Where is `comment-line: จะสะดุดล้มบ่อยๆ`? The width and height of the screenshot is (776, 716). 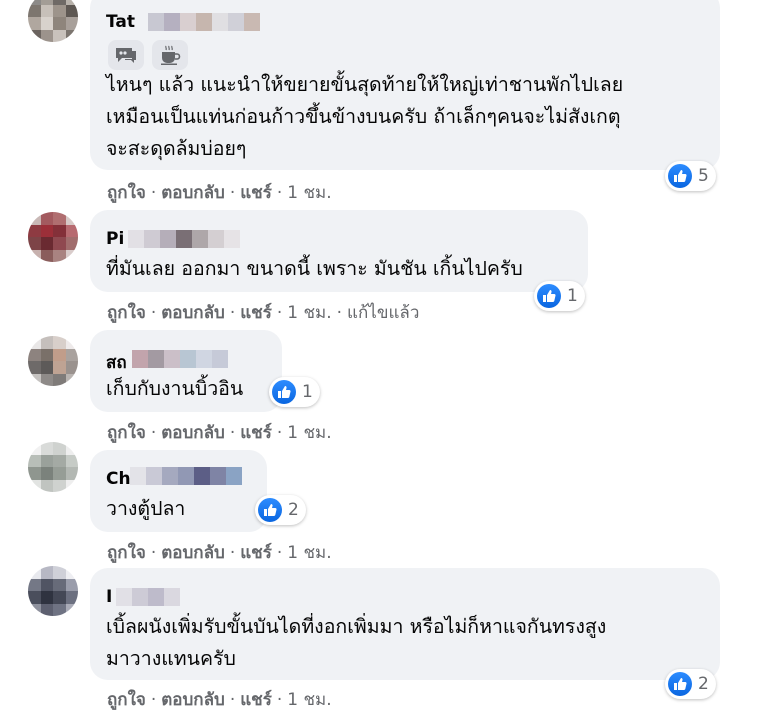
comment-line: จะสะดุดล้มบ่อยๆ is located at coordinates (176, 148).